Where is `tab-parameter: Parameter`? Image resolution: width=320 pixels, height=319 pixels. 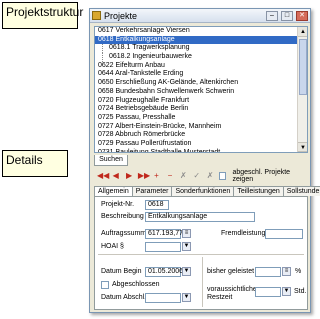 tab-parameter: Parameter is located at coordinates (152, 191).